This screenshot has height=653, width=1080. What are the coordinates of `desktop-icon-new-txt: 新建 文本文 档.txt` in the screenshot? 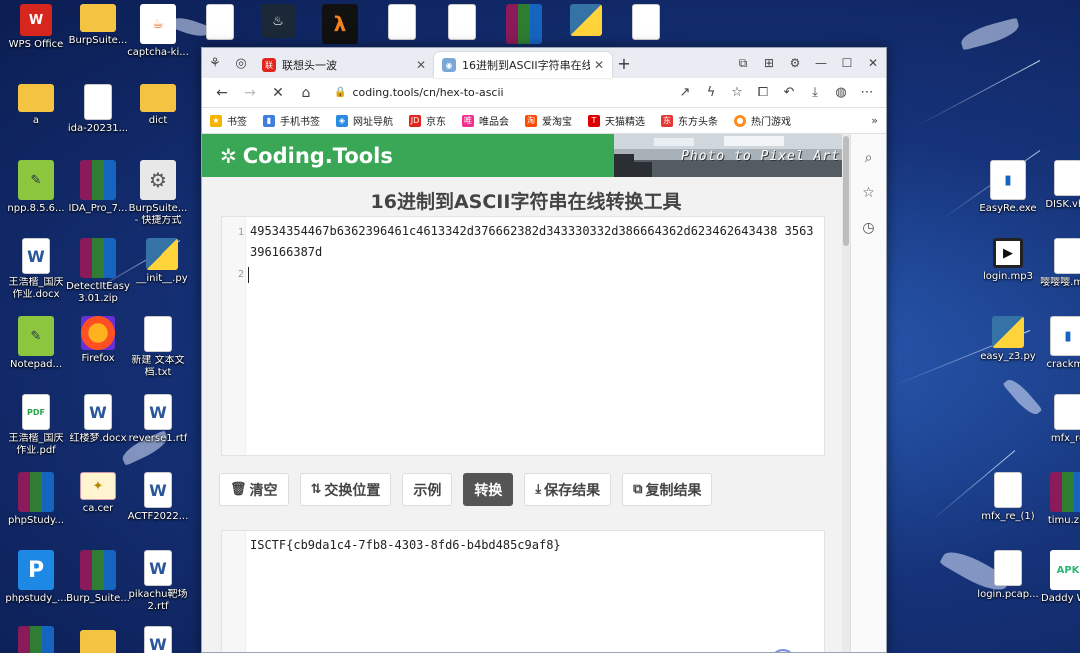 It's located at (158, 347).